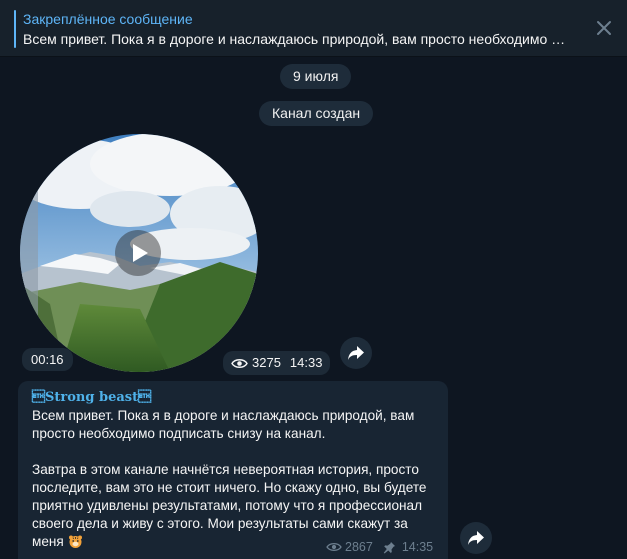 This screenshot has height=559, width=627. Describe the element at coordinates (316, 113) in the screenshot. I see `channel-created-notice: Канал создан` at that location.